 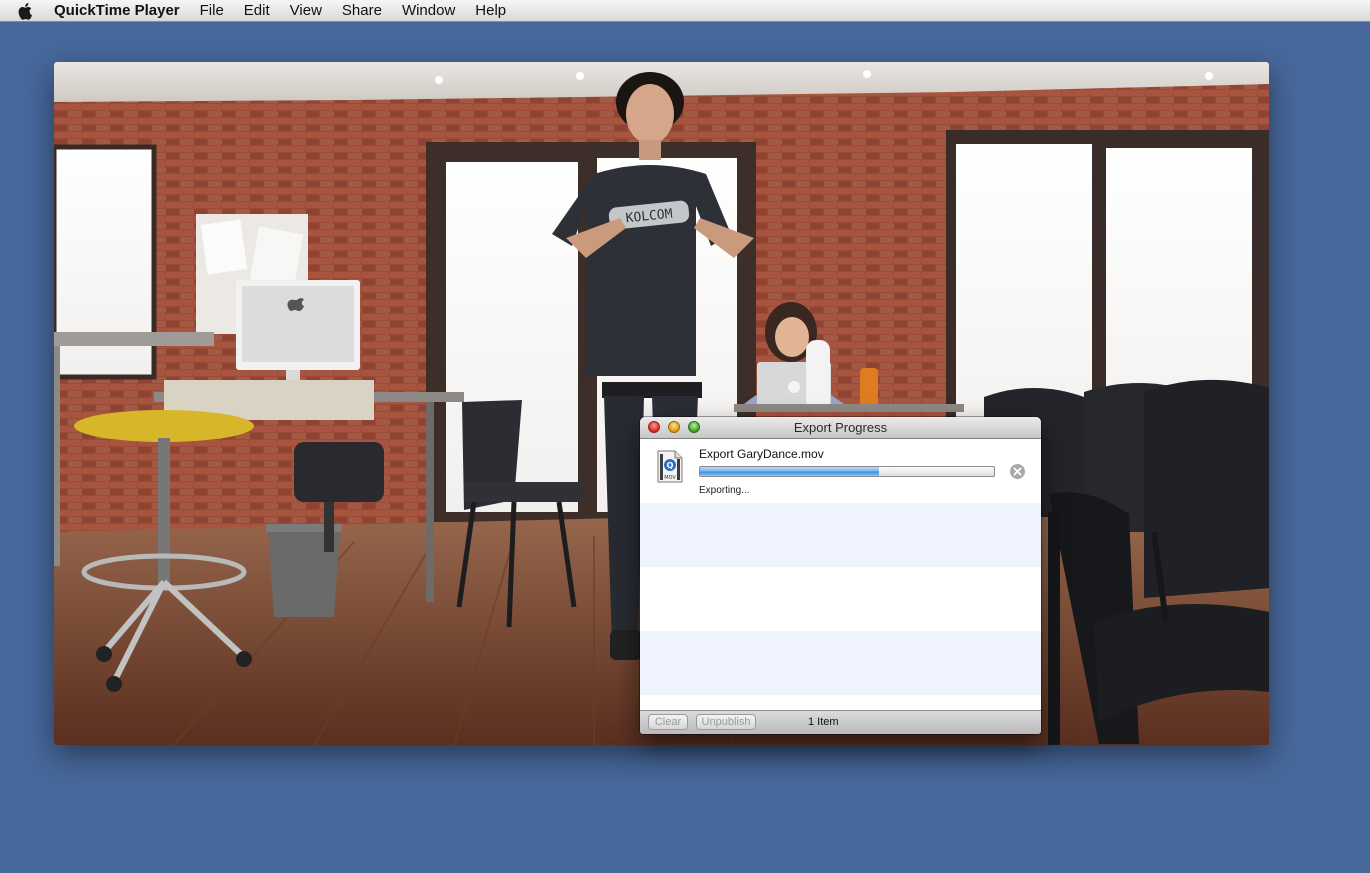 I want to click on window-title: Export Progress, so click(x=840, y=427).